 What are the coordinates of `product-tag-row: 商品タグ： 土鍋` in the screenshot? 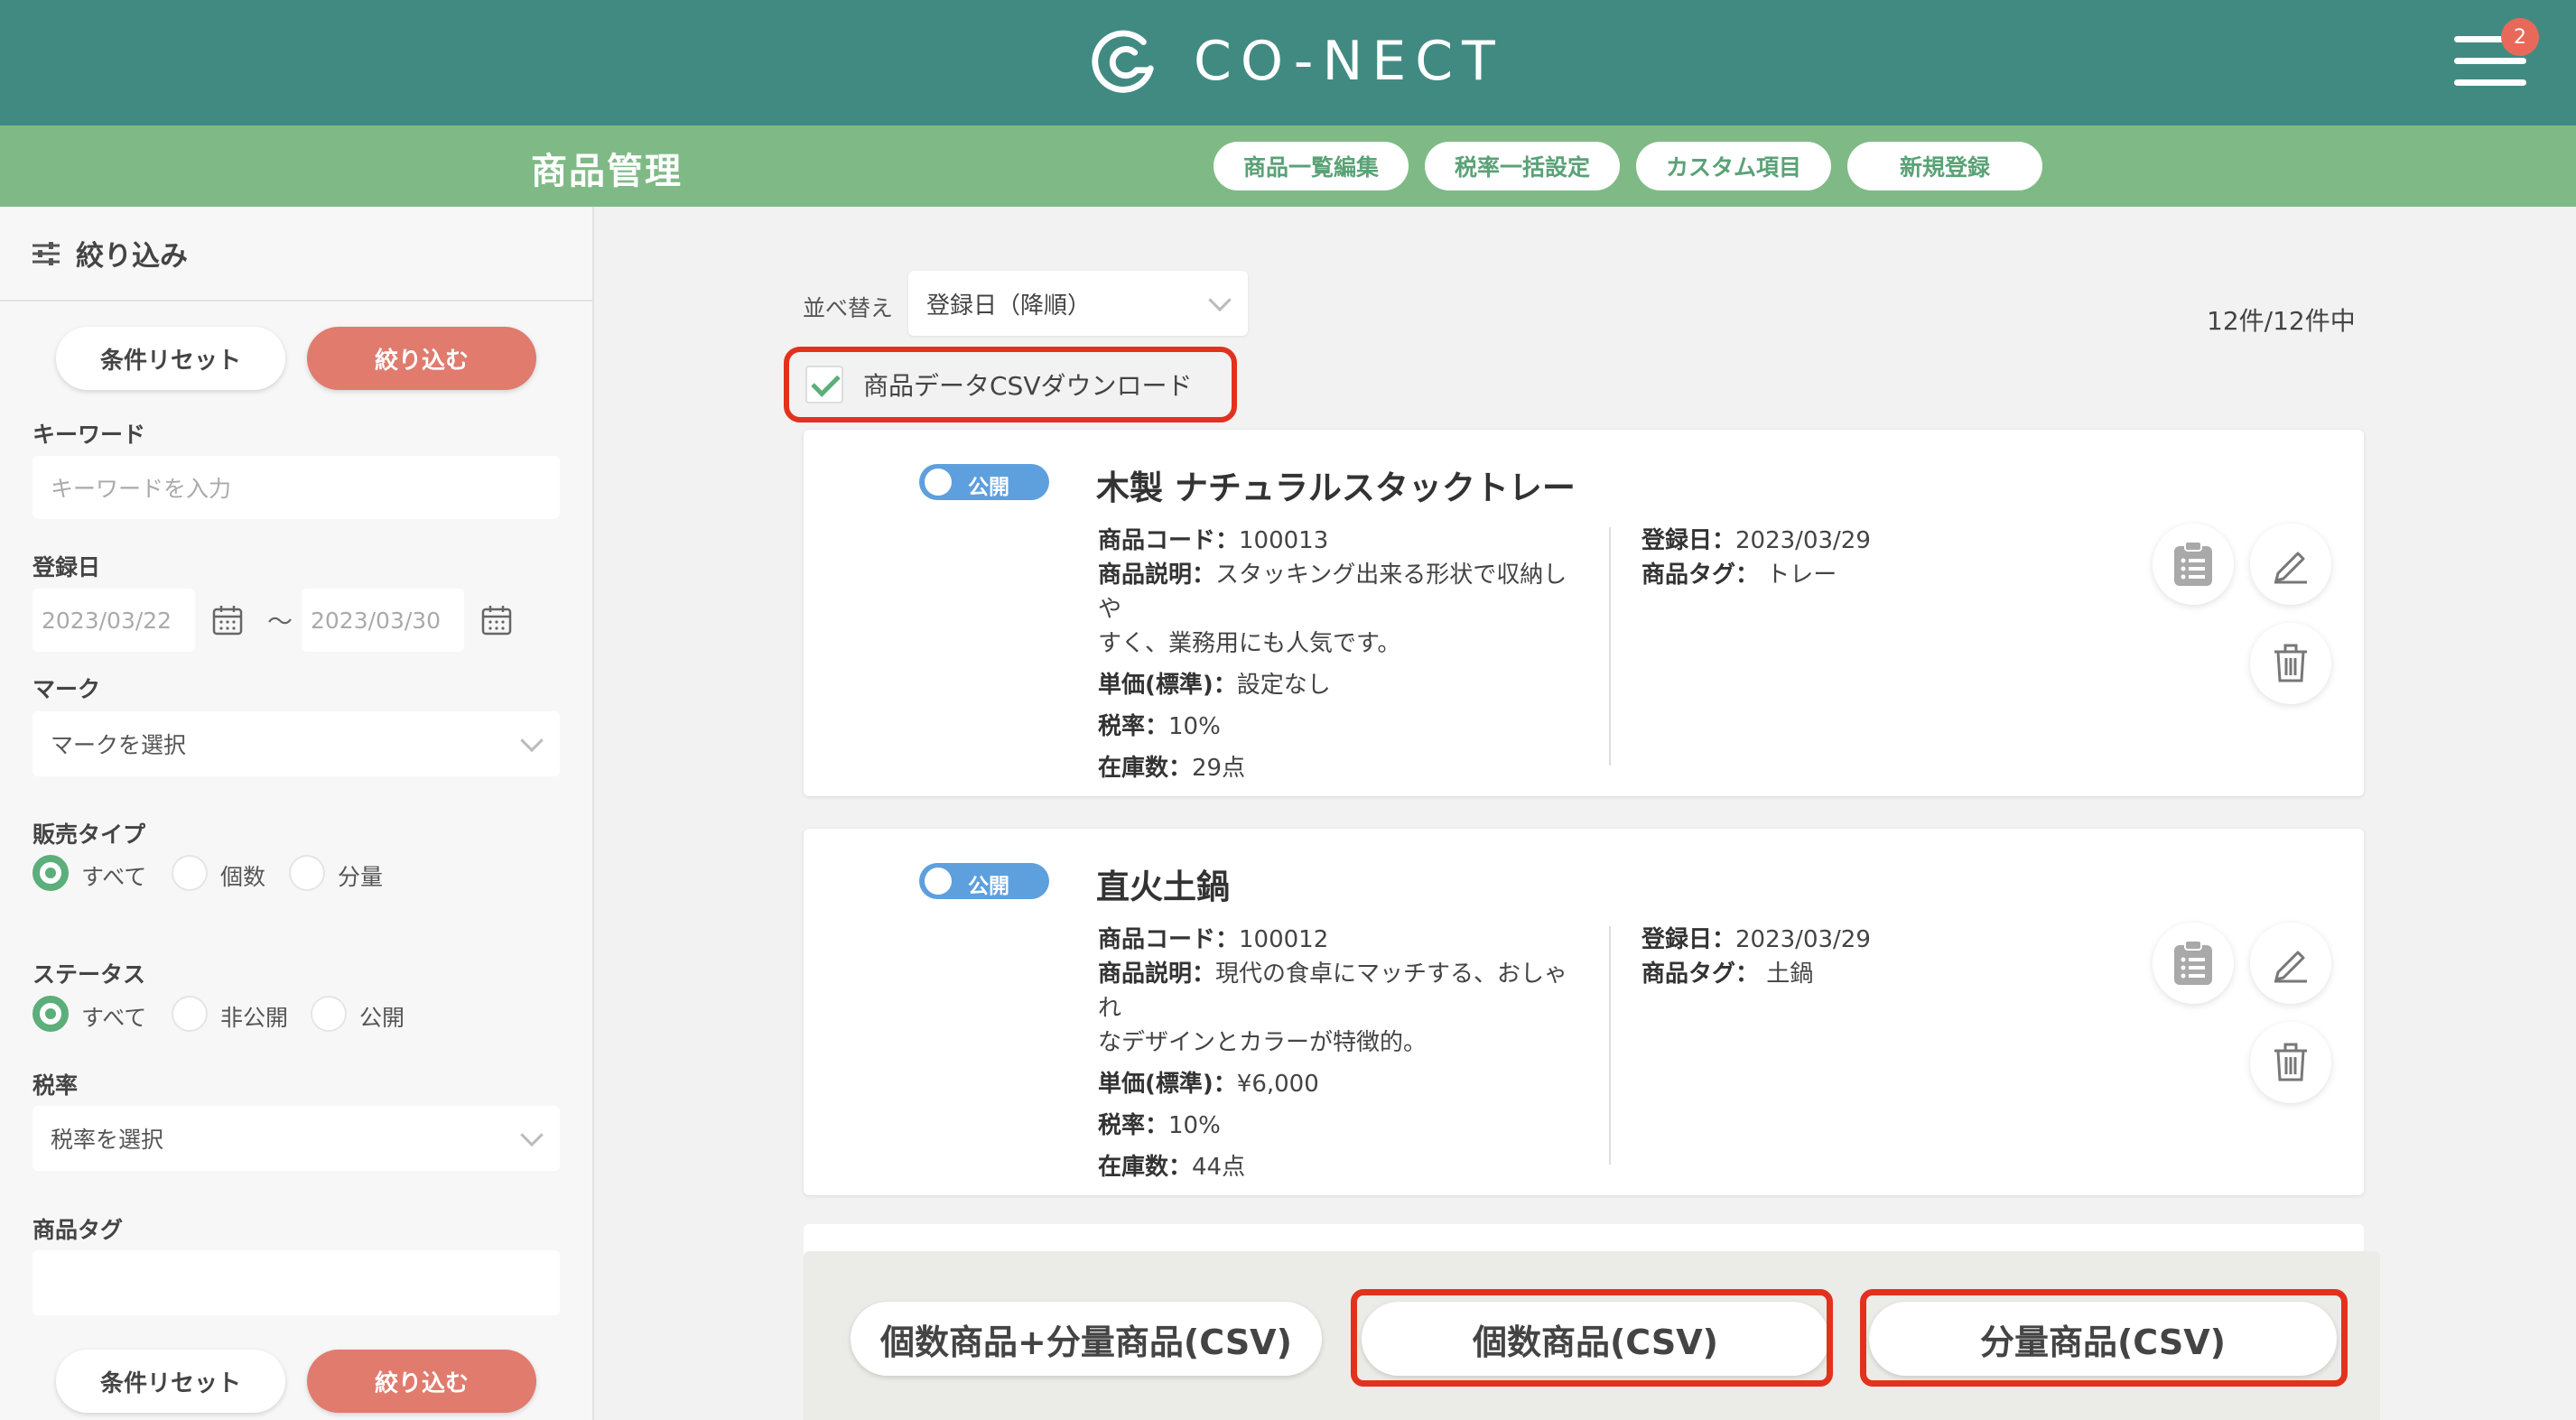 It's located at (1727, 975).